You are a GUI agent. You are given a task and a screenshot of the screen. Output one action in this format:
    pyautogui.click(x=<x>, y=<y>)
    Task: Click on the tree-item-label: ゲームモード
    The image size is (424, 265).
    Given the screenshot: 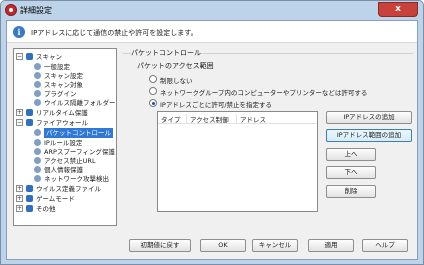 What is the action you would take?
    pyautogui.click(x=55, y=199)
    